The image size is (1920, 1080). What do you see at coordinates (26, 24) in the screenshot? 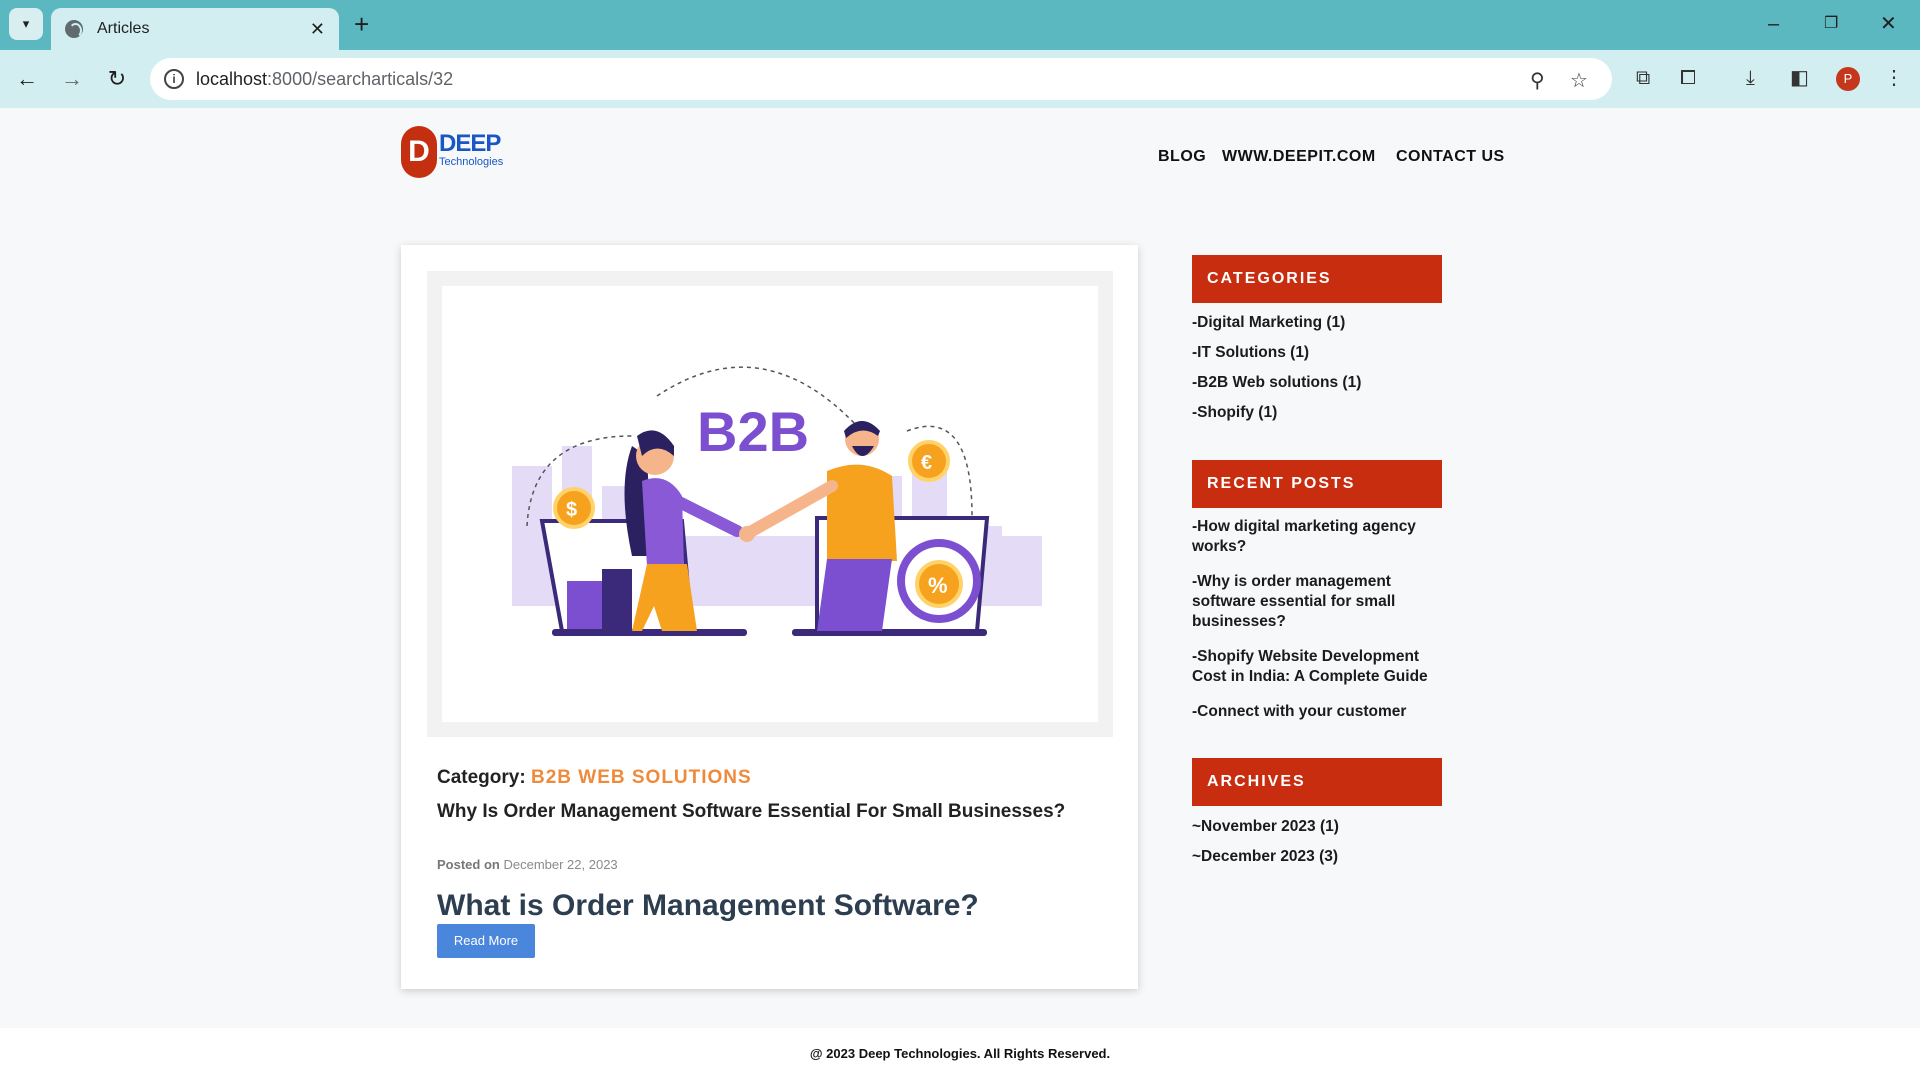
I see `tab-menu-icon: ▾` at bounding box center [26, 24].